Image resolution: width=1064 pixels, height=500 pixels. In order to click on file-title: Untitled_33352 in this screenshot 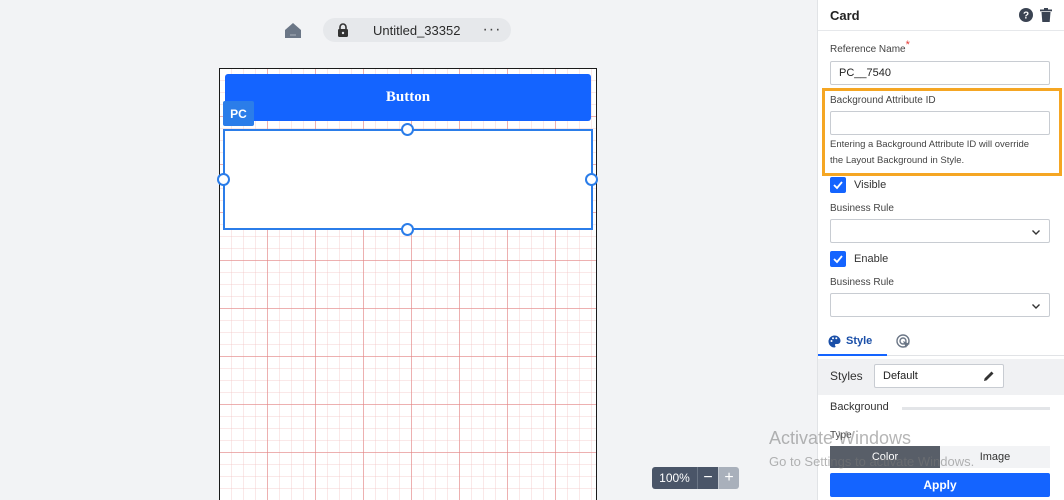, I will do `click(416, 30)`.